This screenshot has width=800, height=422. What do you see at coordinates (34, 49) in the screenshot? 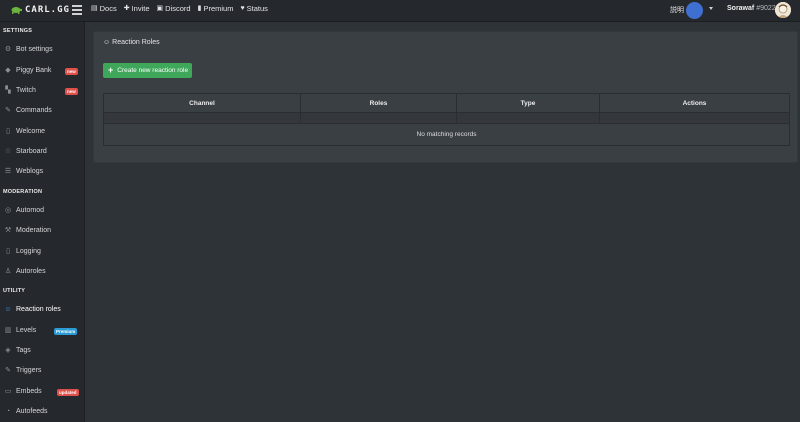
I see `sidebar-item-label: Bot settings` at bounding box center [34, 49].